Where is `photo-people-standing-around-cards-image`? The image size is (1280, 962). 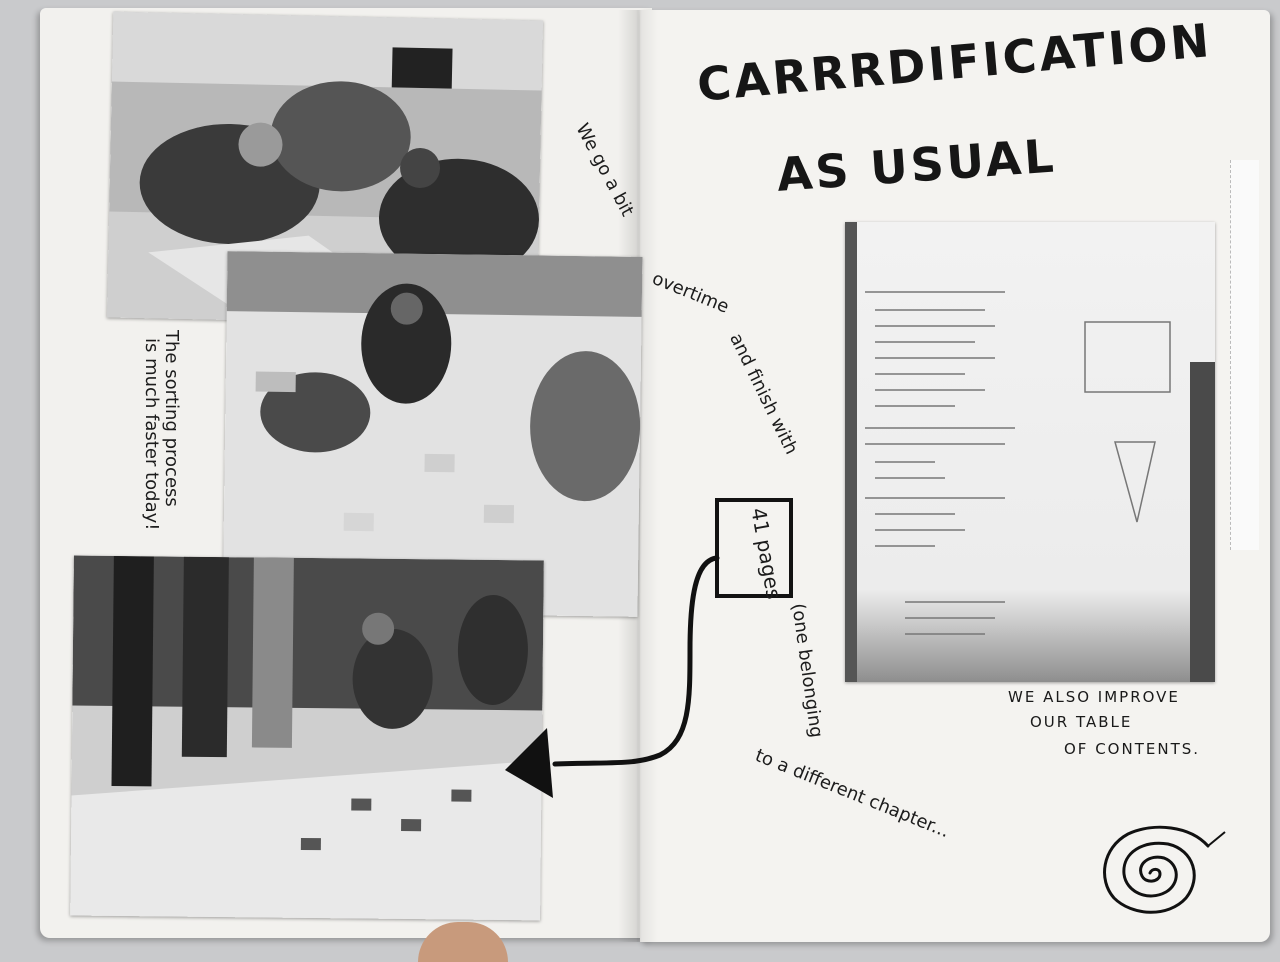 photo-people-standing-around-cards-image is located at coordinates (307, 738).